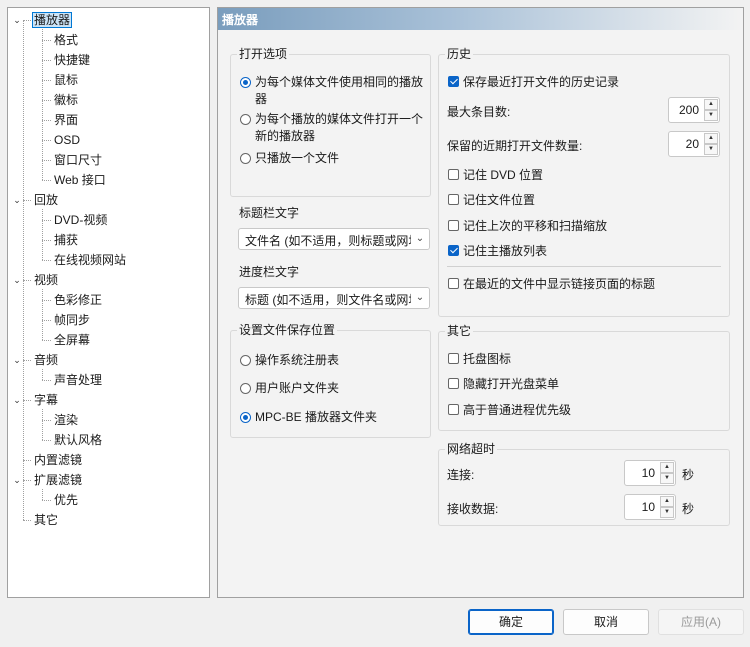 The width and height of the screenshot is (750, 647). Describe the element at coordinates (503, 174) in the screenshot. I see `label-remember-dvd: 记住 DVD 位置` at that location.